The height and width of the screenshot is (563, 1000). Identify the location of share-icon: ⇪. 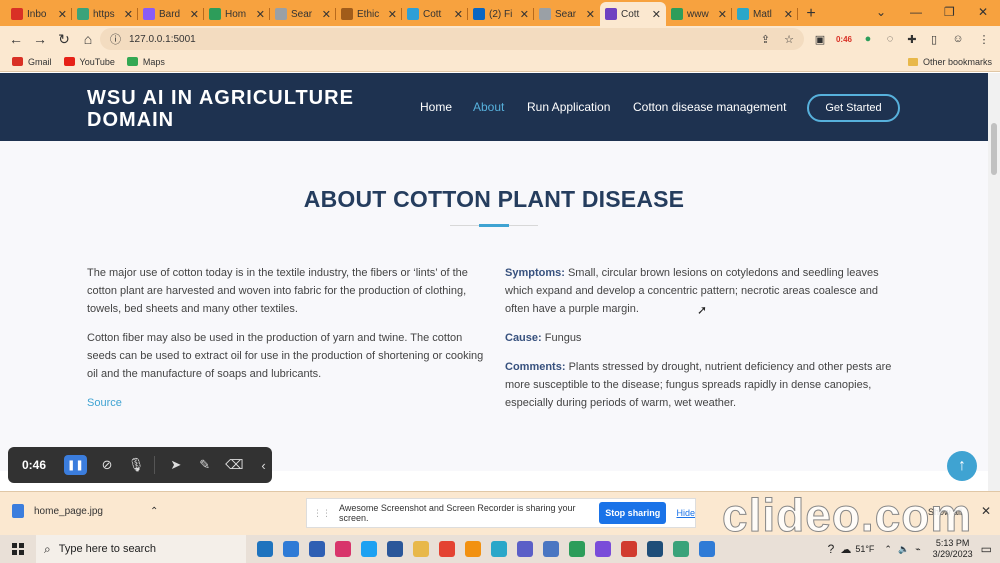
(765, 39).